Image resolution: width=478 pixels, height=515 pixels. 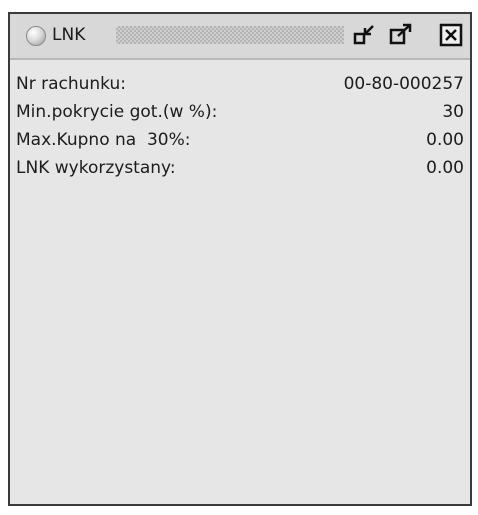 I want to click on restore-window-button, so click(x=365, y=35).